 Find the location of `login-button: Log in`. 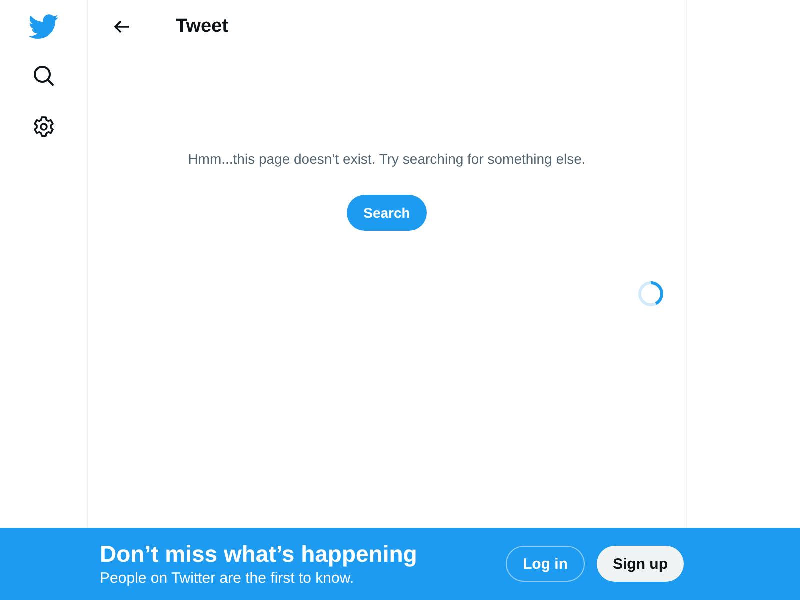

login-button: Log in is located at coordinates (545, 564).